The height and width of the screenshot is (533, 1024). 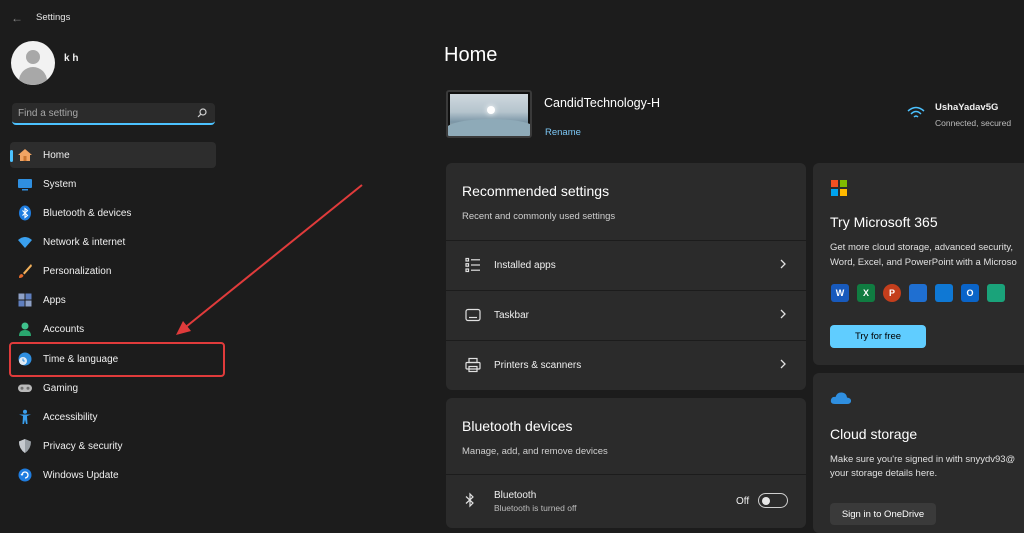 What do you see at coordinates (77, 271) in the screenshot?
I see `sidebar-item-label: Personalization` at bounding box center [77, 271].